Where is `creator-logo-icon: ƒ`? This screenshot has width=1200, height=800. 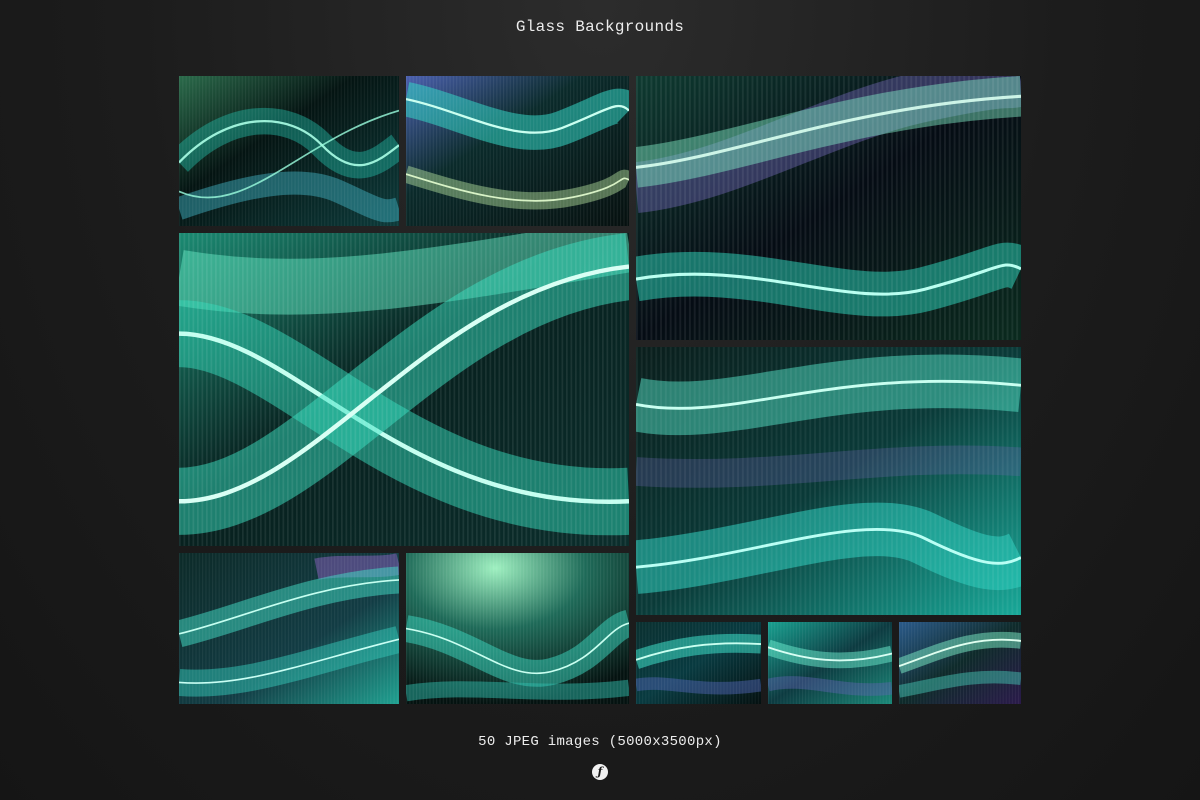 creator-logo-icon: ƒ is located at coordinates (600, 772).